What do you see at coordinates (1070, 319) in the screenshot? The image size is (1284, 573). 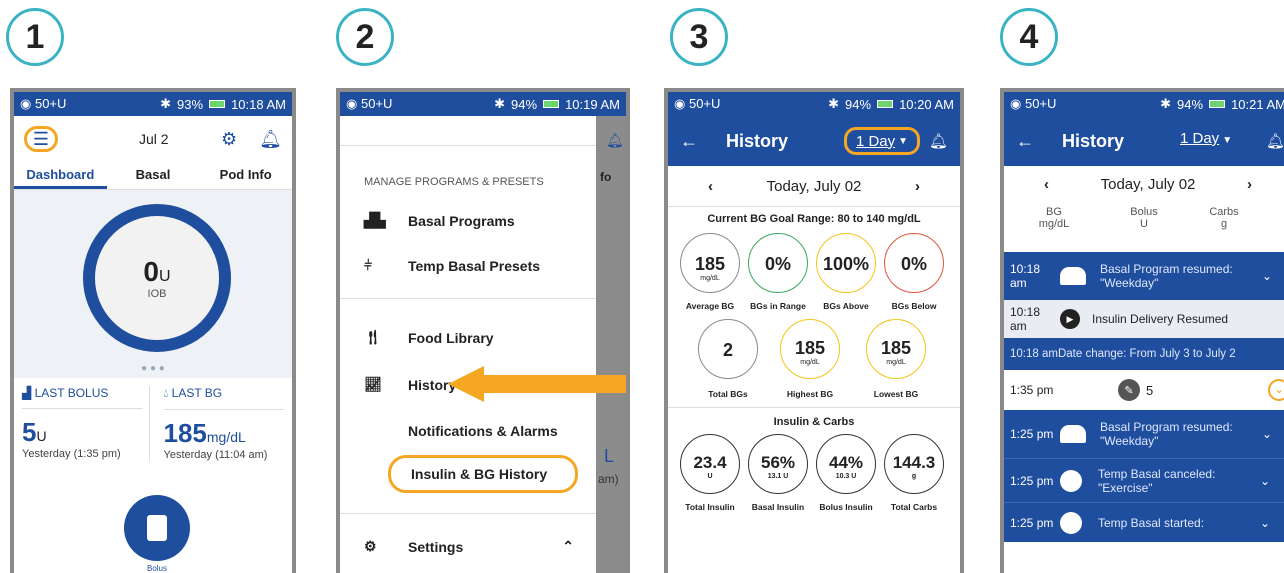 I see `play-icon: ▶` at bounding box center [1070, 319].